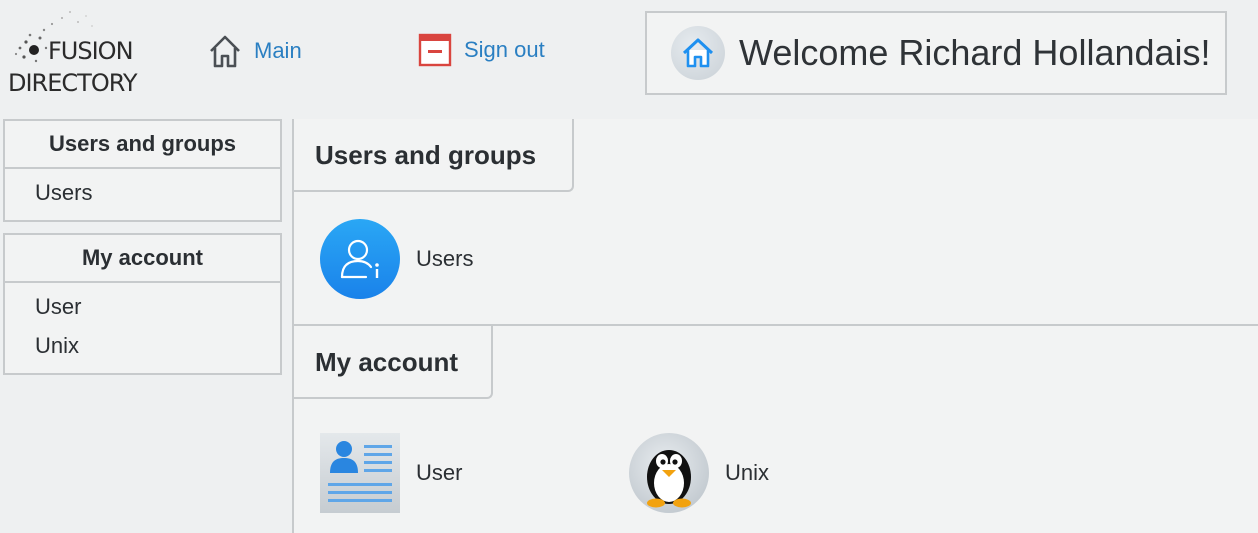 The height and width of the screenshot is (533, 1258). Describe the element at coordinates (360, 259) in the screenshot. I see `user-info-icon` at that location.